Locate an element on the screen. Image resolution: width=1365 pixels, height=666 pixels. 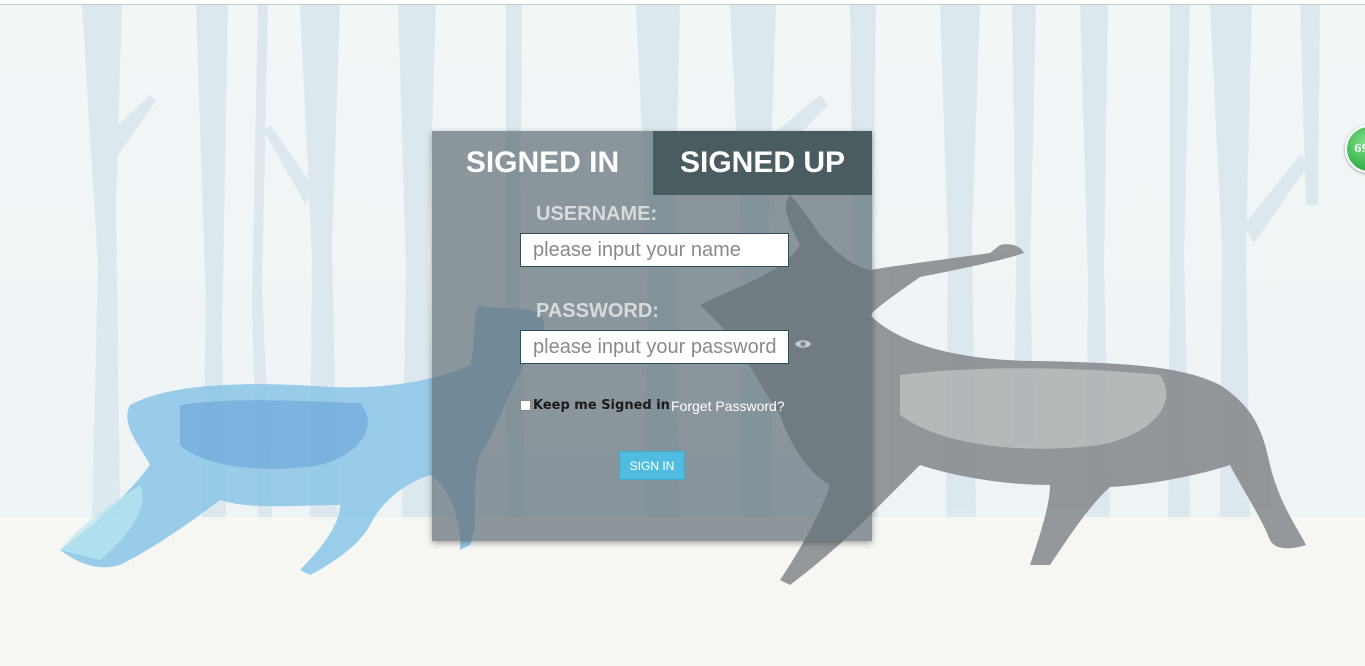
tab-signed-up: SIGNED UP is located at coordinates (762, 163).